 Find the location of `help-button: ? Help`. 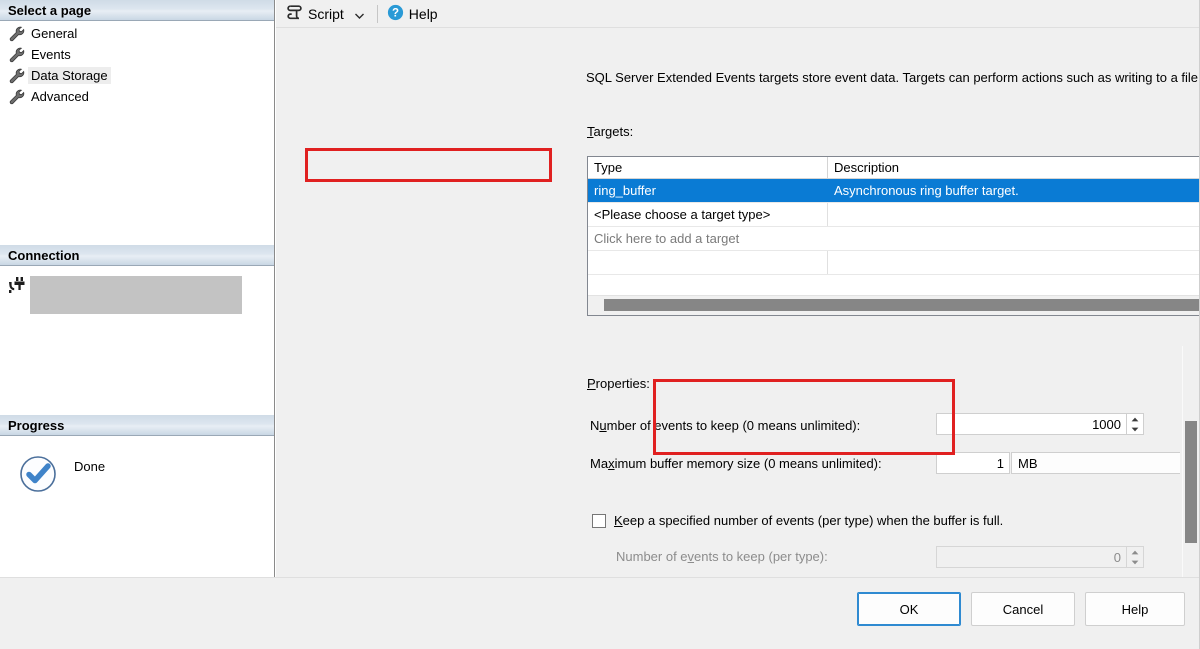

help-button: ? Help is located at coordinates (412, 14).